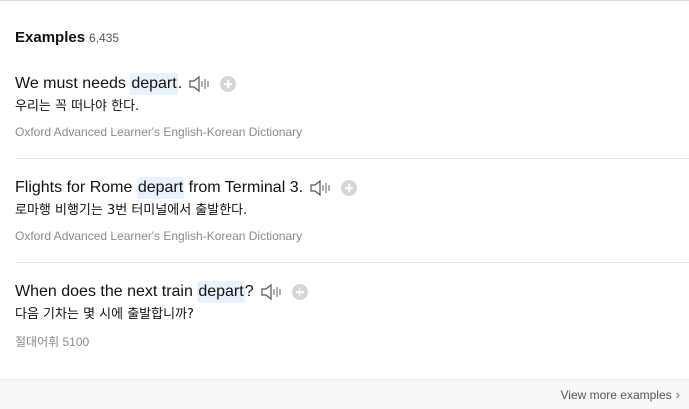 The width and height of the screenshot is (689, 409). What do you see at coordinates (352, 84) in the screenshot?
I see `example-sentence: We must needs depart .` at bounding box center [352, 84].